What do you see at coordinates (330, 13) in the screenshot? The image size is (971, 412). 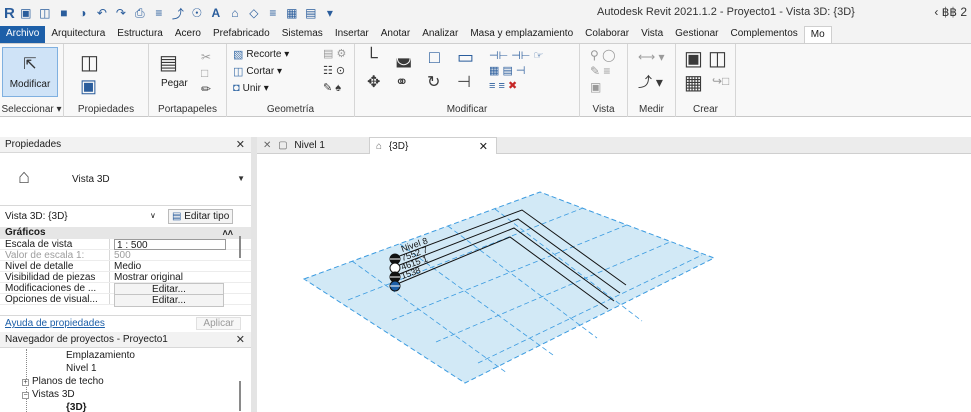 I see `customize-qat-icon: ▾` at bounding box center [330, 13].